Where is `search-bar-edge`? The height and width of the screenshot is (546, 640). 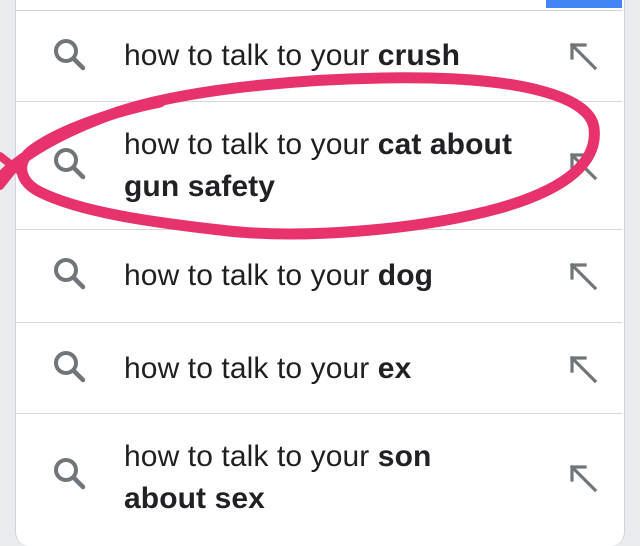 search-bar-edge is located at coordinates (319, 5).